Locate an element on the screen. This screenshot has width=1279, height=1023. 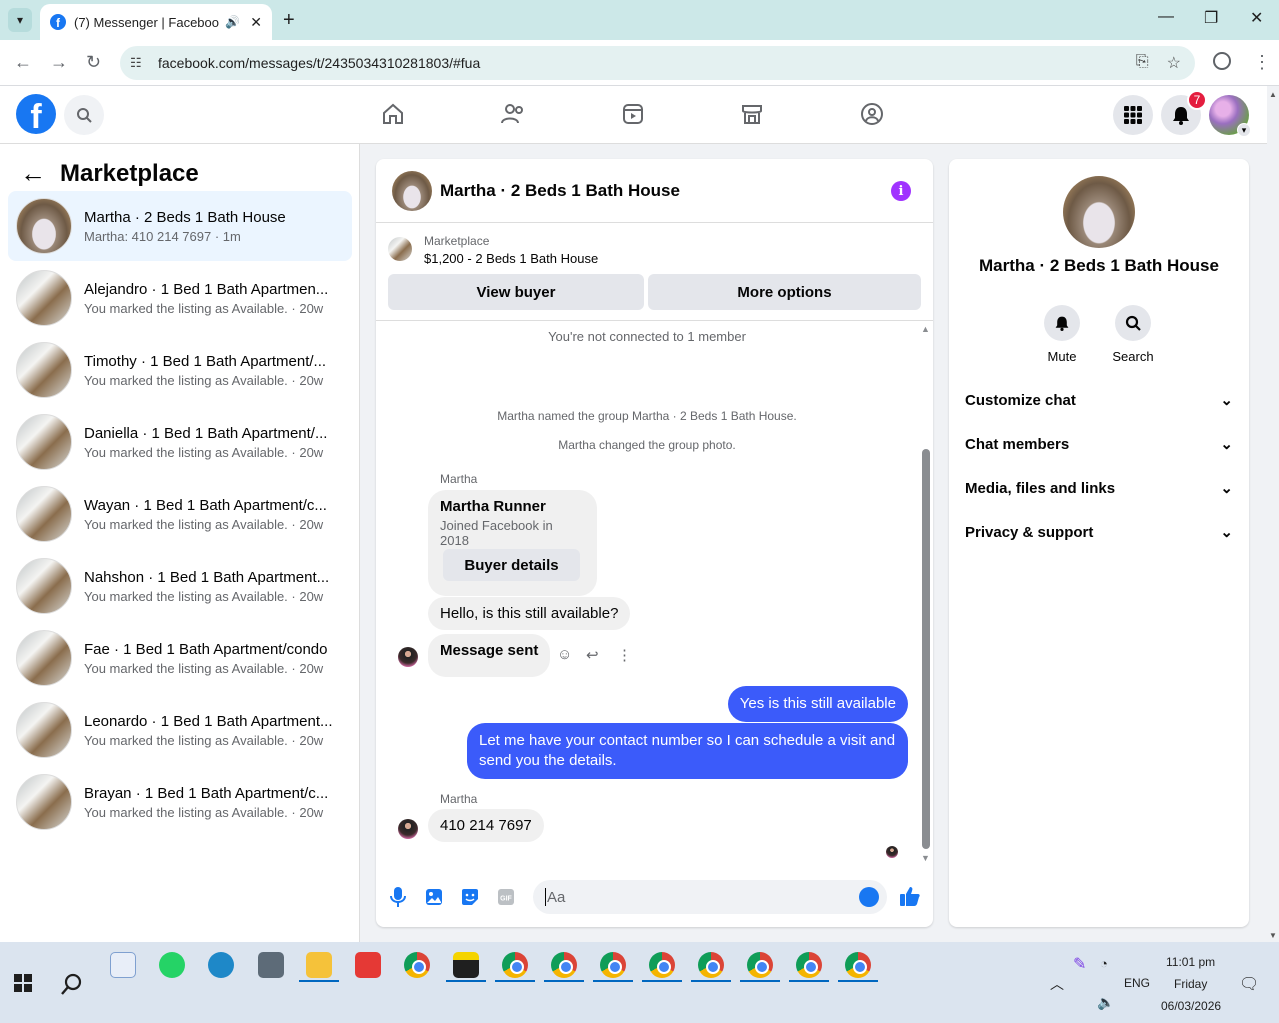
scroll-thumb is located at coordinates (926, 649).